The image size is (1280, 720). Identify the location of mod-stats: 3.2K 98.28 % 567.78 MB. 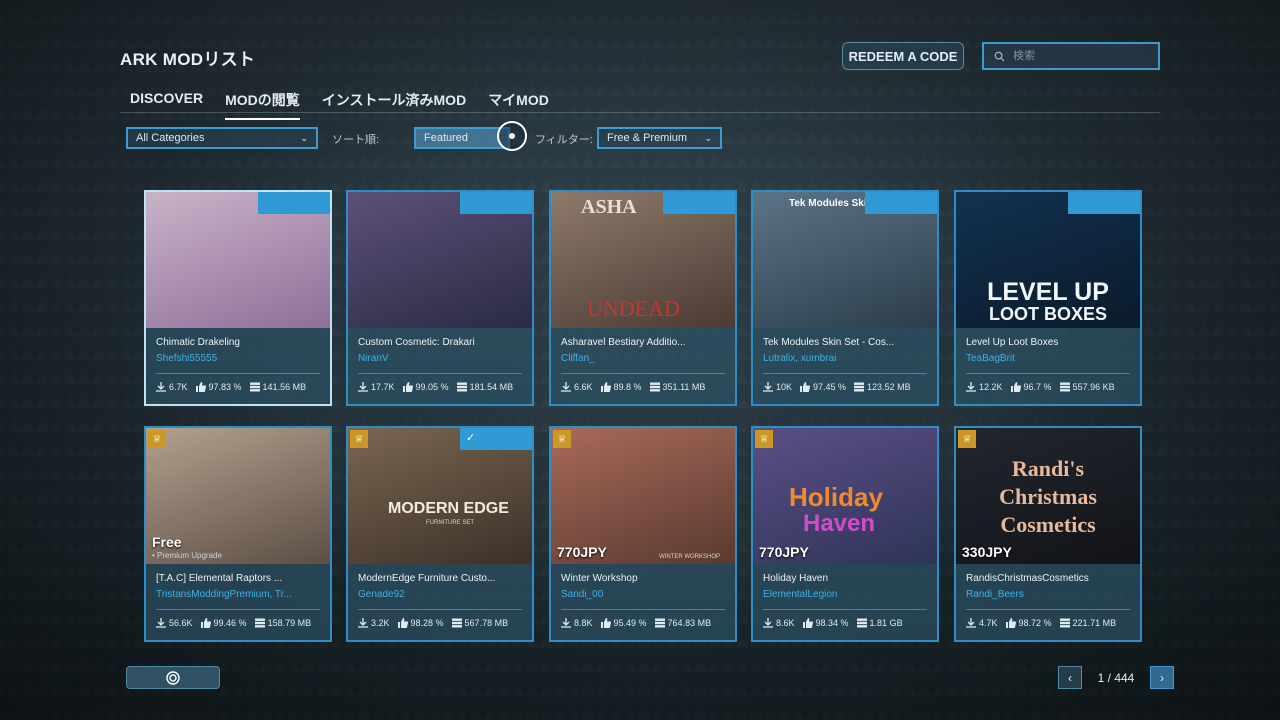
(433, 623).